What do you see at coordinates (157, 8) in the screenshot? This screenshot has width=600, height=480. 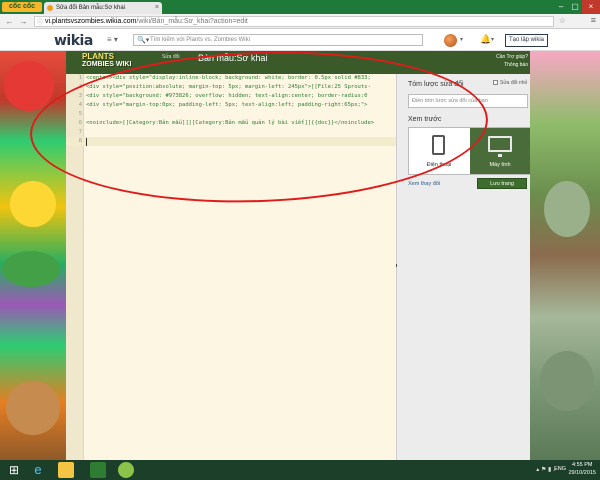 I see `close-tab-icon: ×` at bounding box center [157, 8].